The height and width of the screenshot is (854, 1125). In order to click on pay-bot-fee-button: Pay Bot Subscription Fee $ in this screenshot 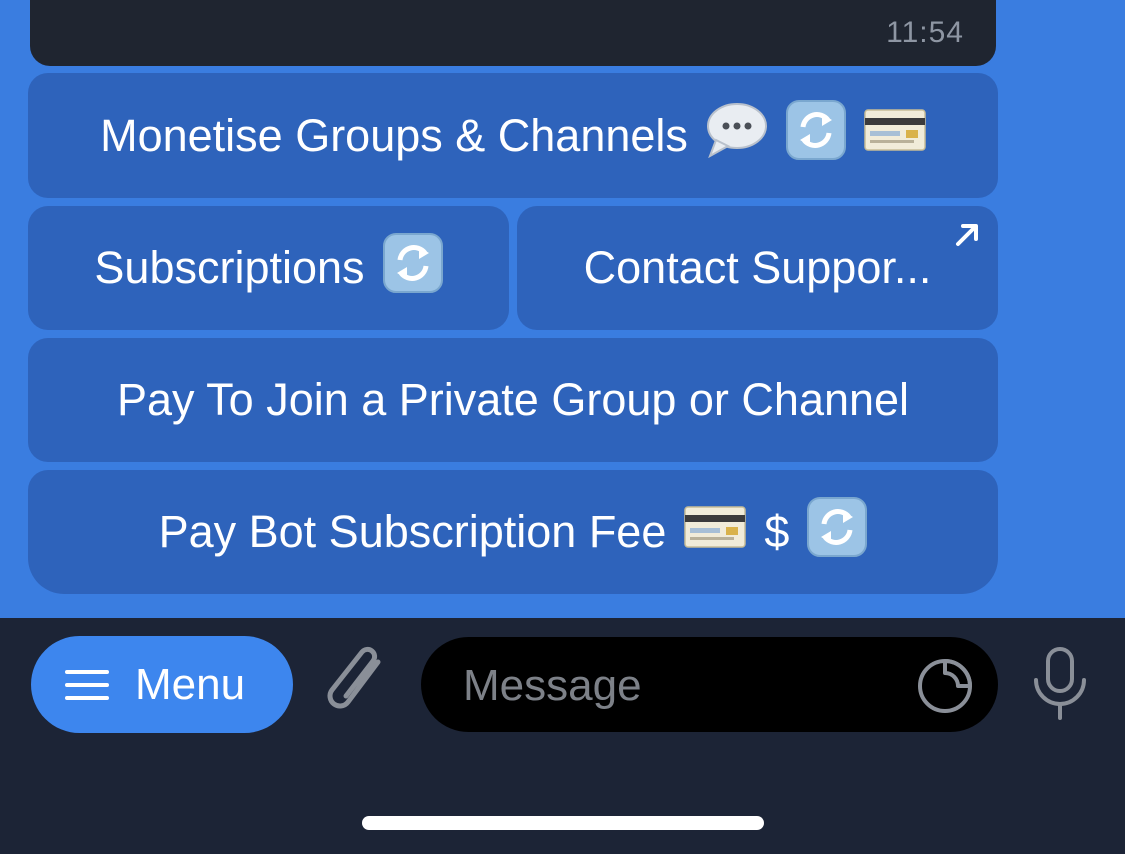, I will do `click(513, 532)`.